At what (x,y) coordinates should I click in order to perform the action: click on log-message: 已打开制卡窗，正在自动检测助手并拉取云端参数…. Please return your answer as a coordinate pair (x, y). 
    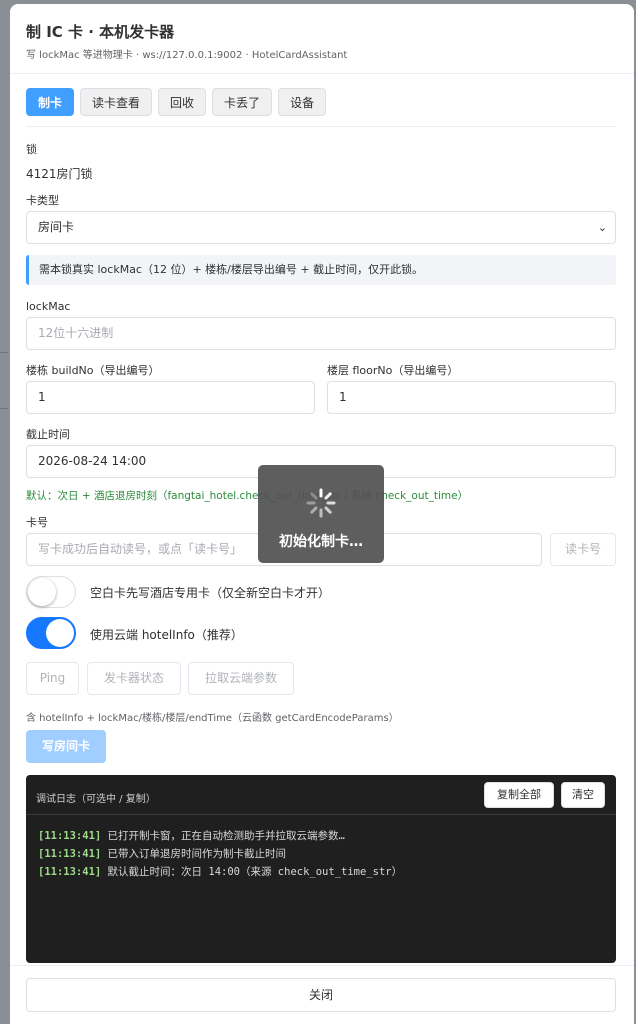
    Looking at the image, I should click on (226, 836).